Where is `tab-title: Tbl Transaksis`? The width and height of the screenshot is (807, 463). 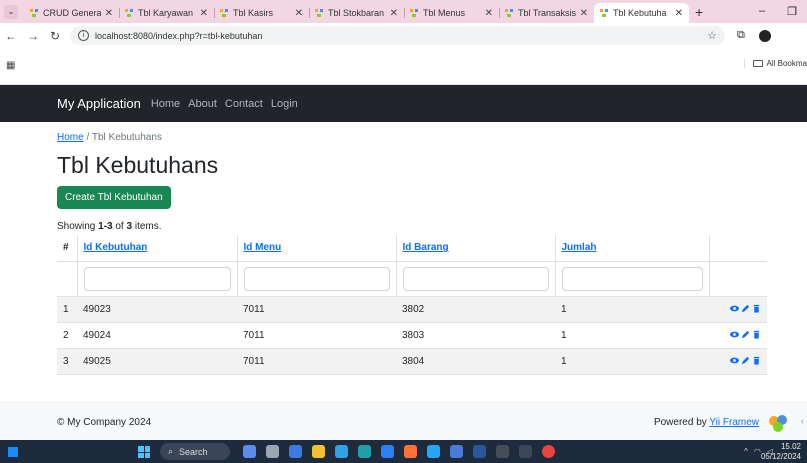
tab-title: Tbl Transaksis is located at coordinates (547, 13).